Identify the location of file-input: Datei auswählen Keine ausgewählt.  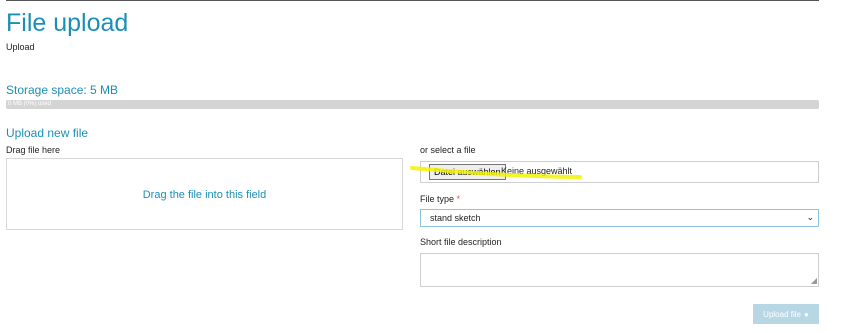
(619, 172).